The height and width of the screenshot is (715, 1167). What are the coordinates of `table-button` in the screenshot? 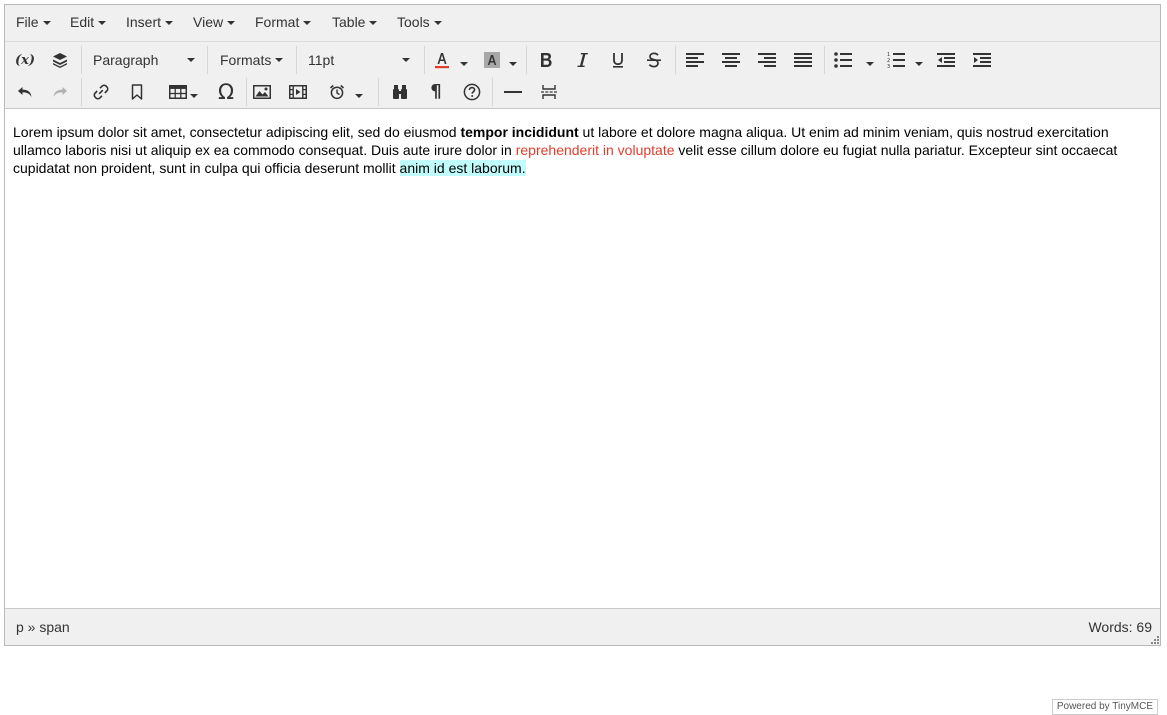 It's located at (178, 92).